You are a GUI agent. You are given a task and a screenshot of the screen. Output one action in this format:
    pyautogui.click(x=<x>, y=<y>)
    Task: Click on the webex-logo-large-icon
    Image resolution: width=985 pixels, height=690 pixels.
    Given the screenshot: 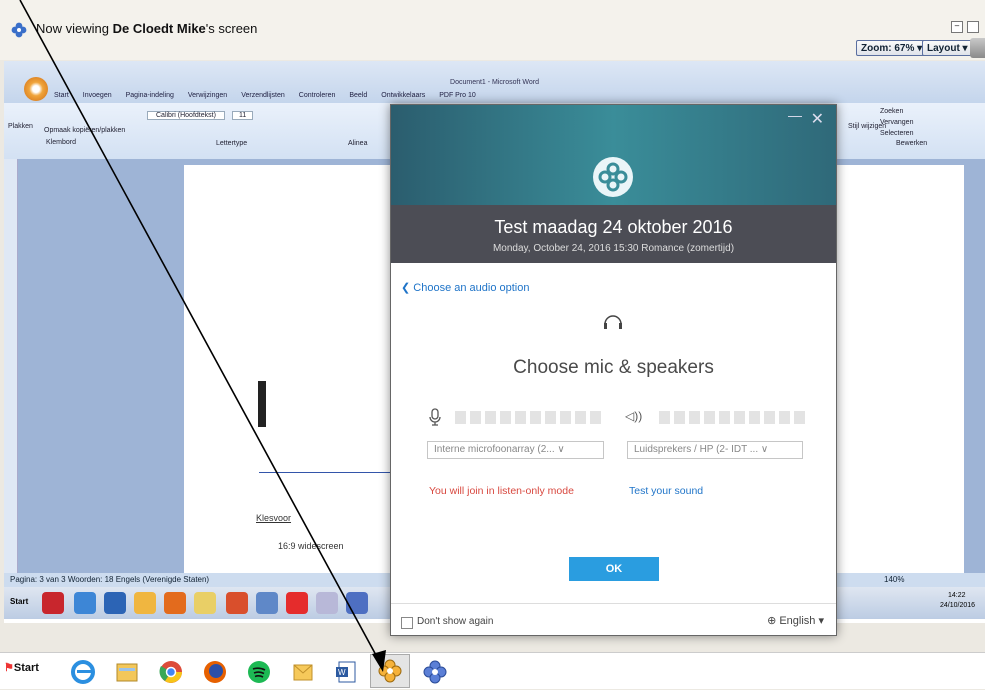 What is the action you would take?
    pyautogui.click(x=613, y=177)
    